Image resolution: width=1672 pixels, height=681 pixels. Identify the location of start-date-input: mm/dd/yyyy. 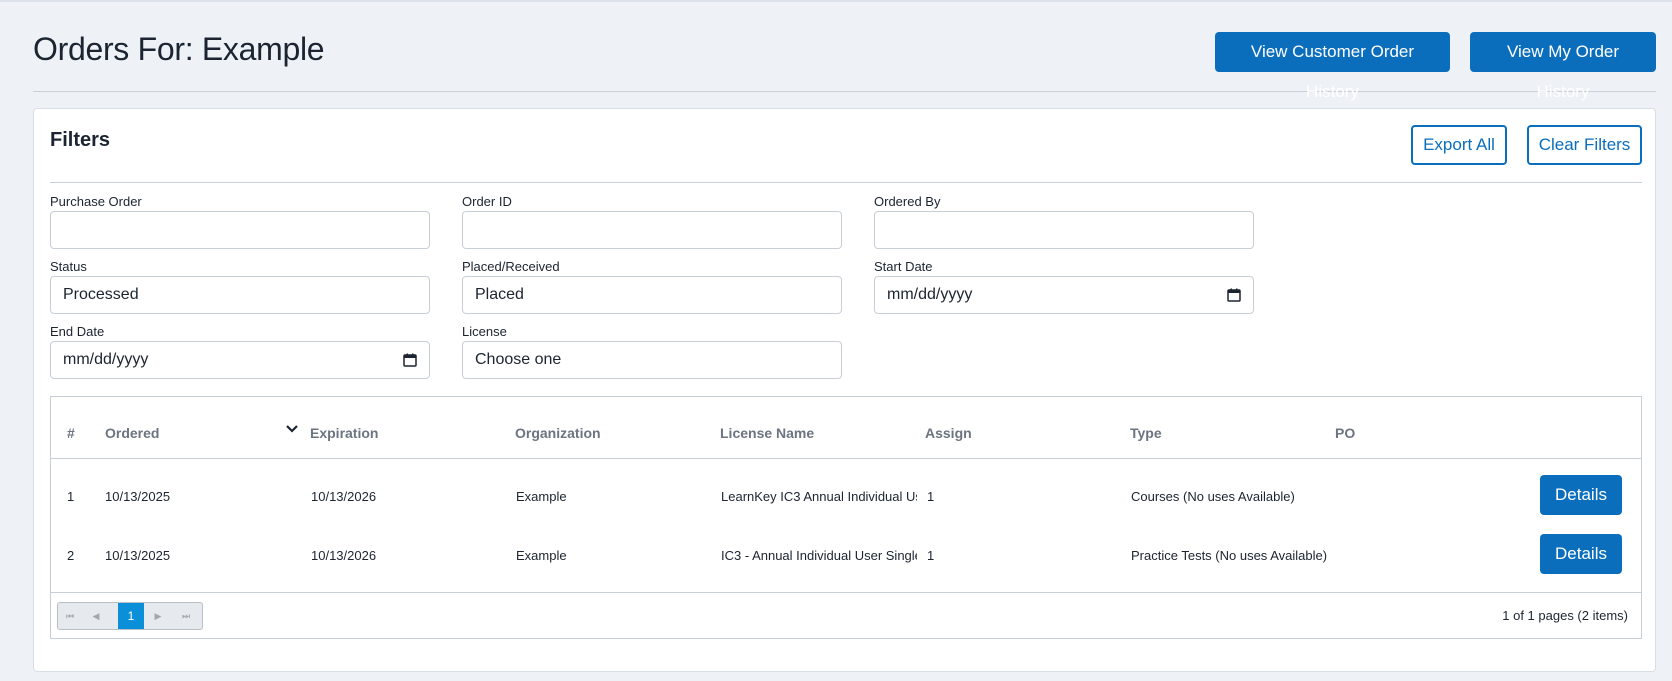
(1064, 295).